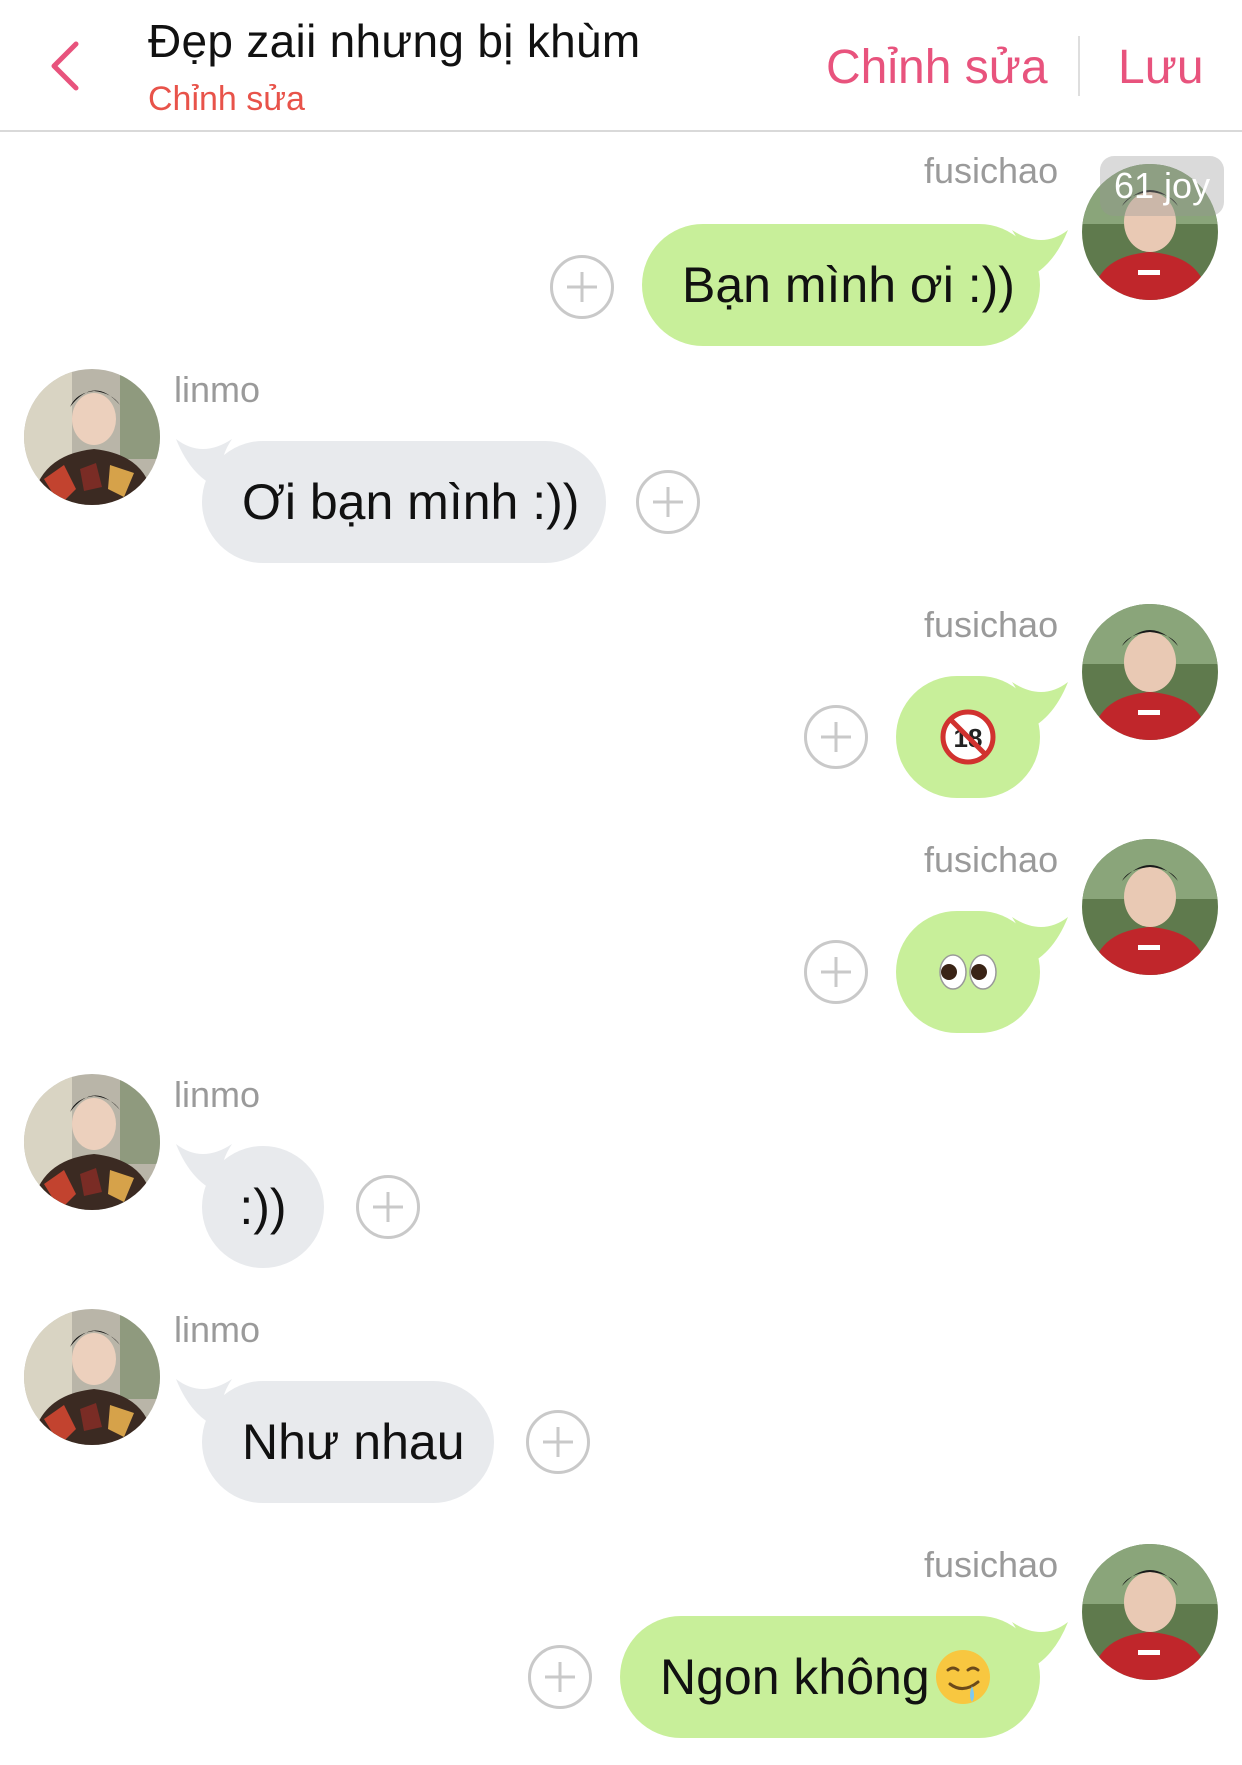 The width and height of the screenshot is (1242, 1765). Describe the element at coordinates (1079, 66) in the screenshot. I see `header-divider` at that location.